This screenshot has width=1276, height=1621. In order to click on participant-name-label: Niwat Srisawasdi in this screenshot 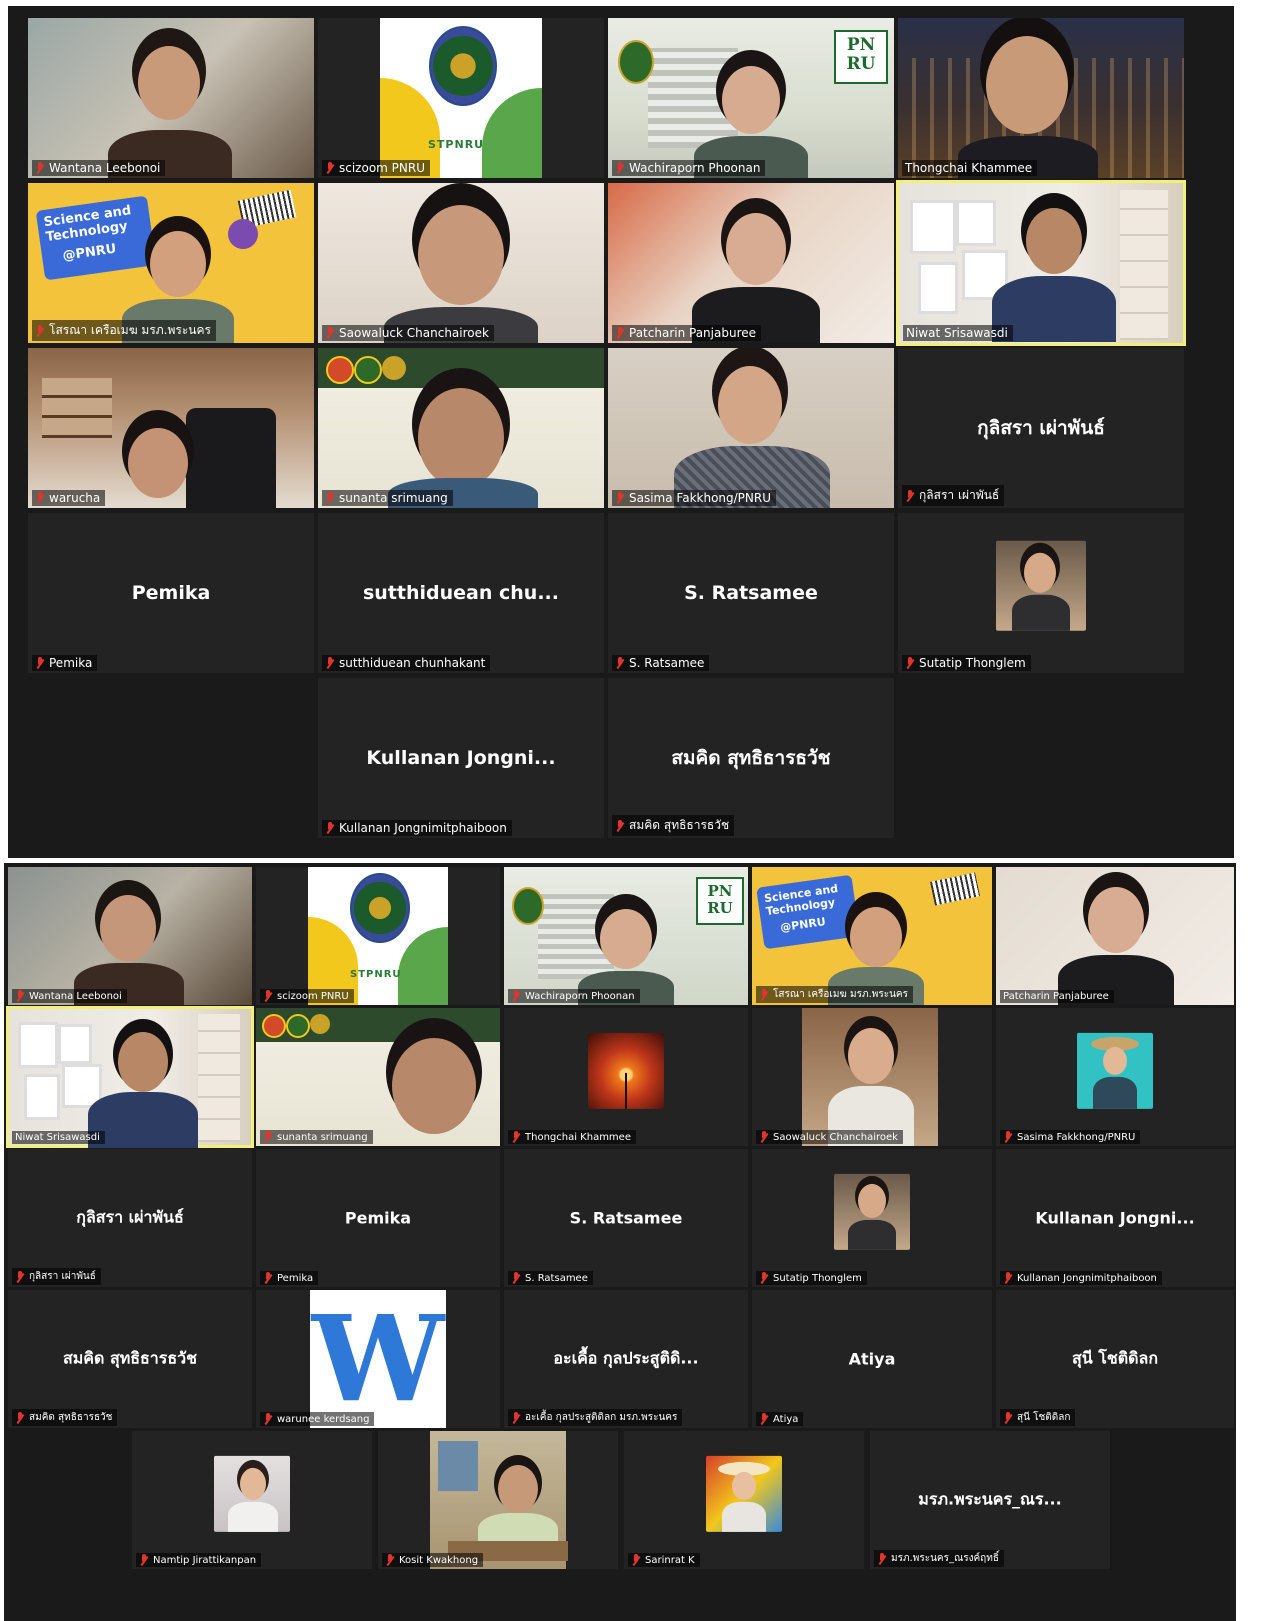, I will do `click(958, 333)`.